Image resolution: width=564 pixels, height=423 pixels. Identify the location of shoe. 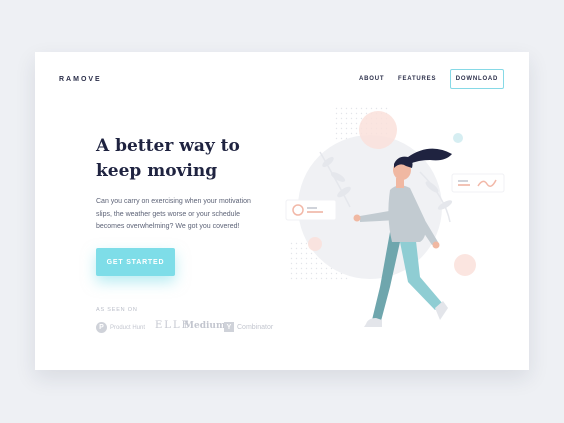
(373, 322).